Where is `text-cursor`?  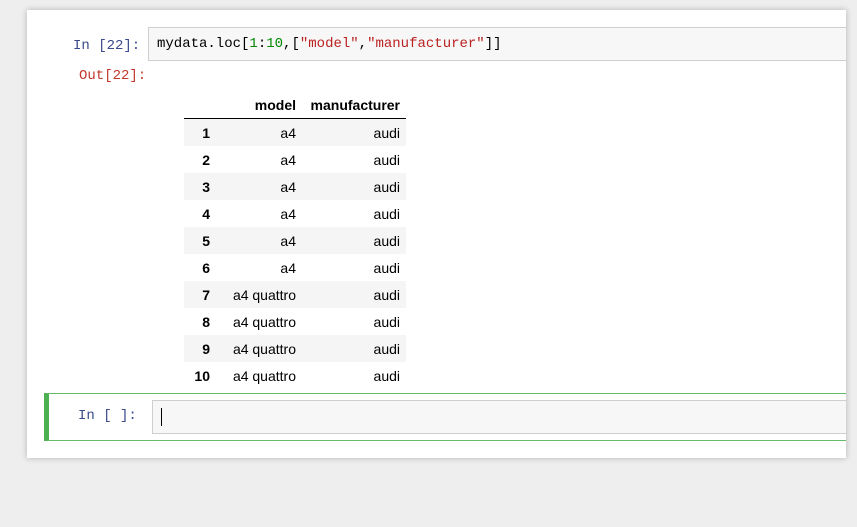
text-cursor is located at coordinates (161, 417).